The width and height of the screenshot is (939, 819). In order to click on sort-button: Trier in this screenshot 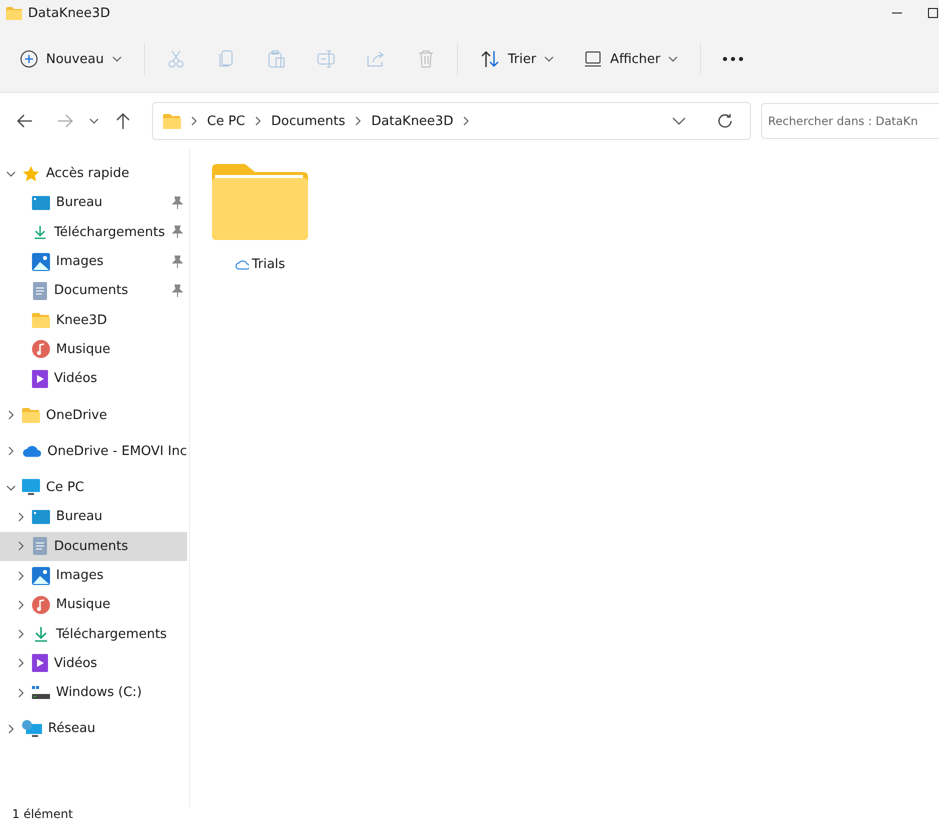, I will do `click(517, 59)`.